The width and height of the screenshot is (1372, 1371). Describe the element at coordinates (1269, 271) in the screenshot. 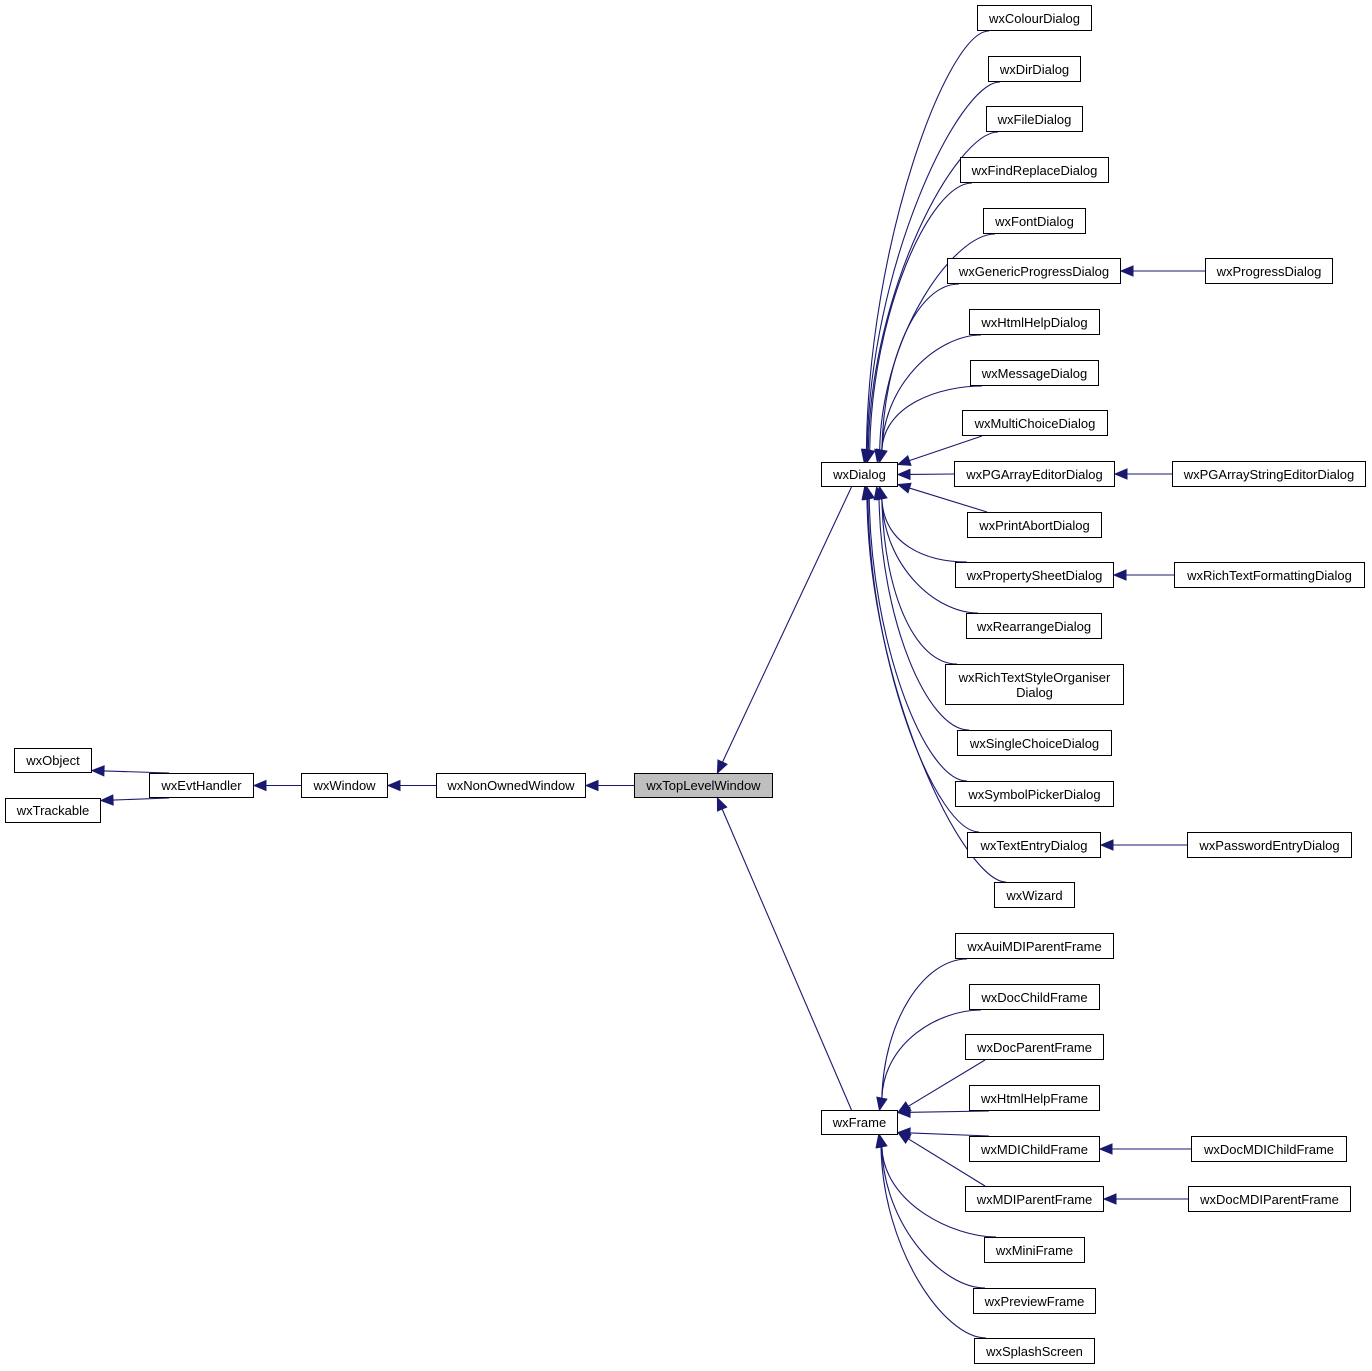

I see `node-wxProgressDialog: wxProgressDialog` at that location.